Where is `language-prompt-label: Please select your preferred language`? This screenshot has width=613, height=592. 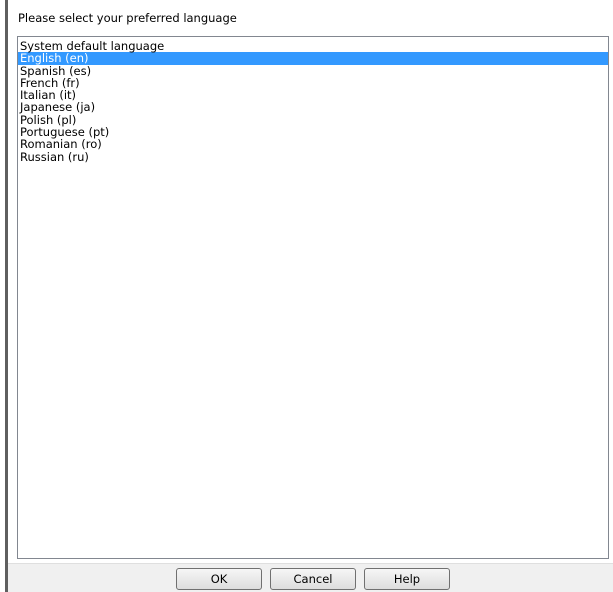 language-prompt-label: Please select your preferred language is located at coordinates (127, 18).